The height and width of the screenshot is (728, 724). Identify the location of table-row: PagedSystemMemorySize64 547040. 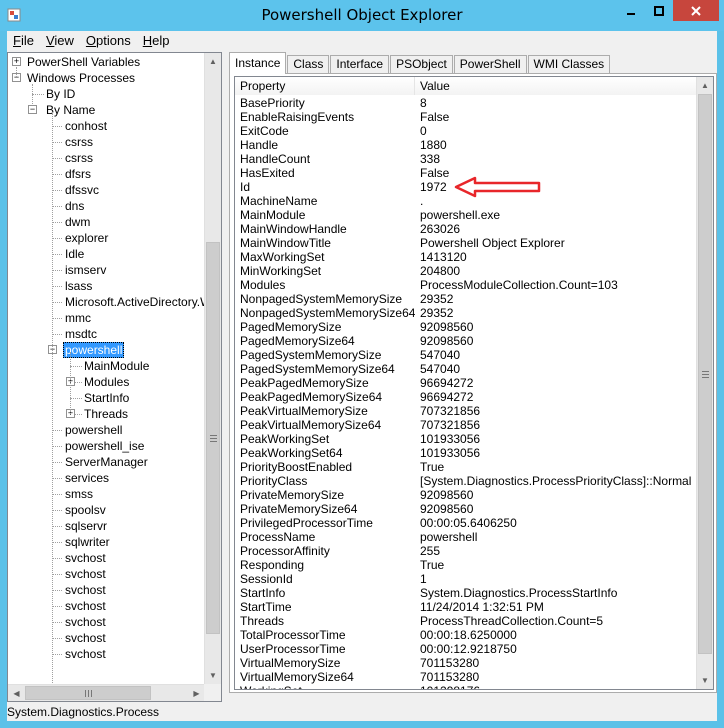
(467, 369).